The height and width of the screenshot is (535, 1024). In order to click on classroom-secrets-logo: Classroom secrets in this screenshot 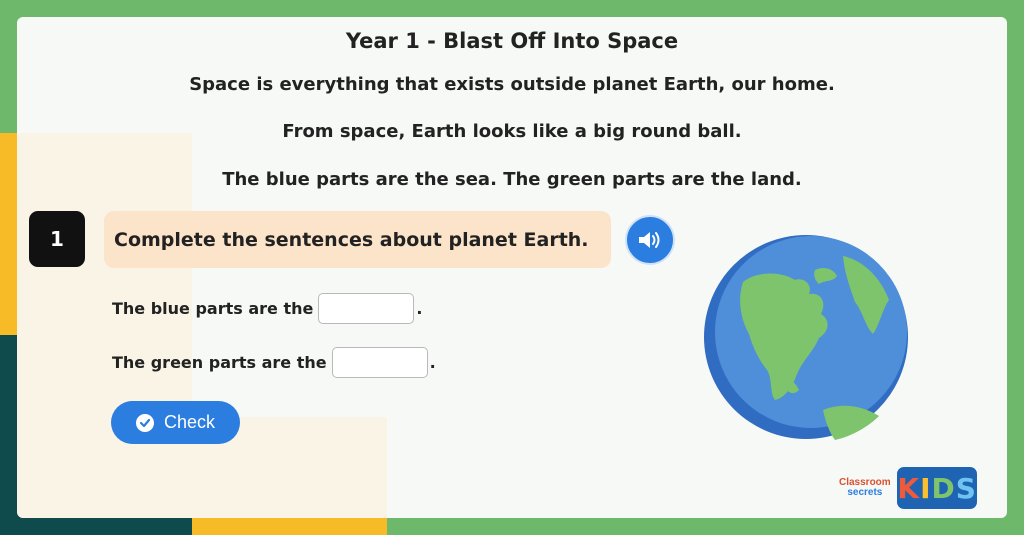, I will do `click(865, 488)`.